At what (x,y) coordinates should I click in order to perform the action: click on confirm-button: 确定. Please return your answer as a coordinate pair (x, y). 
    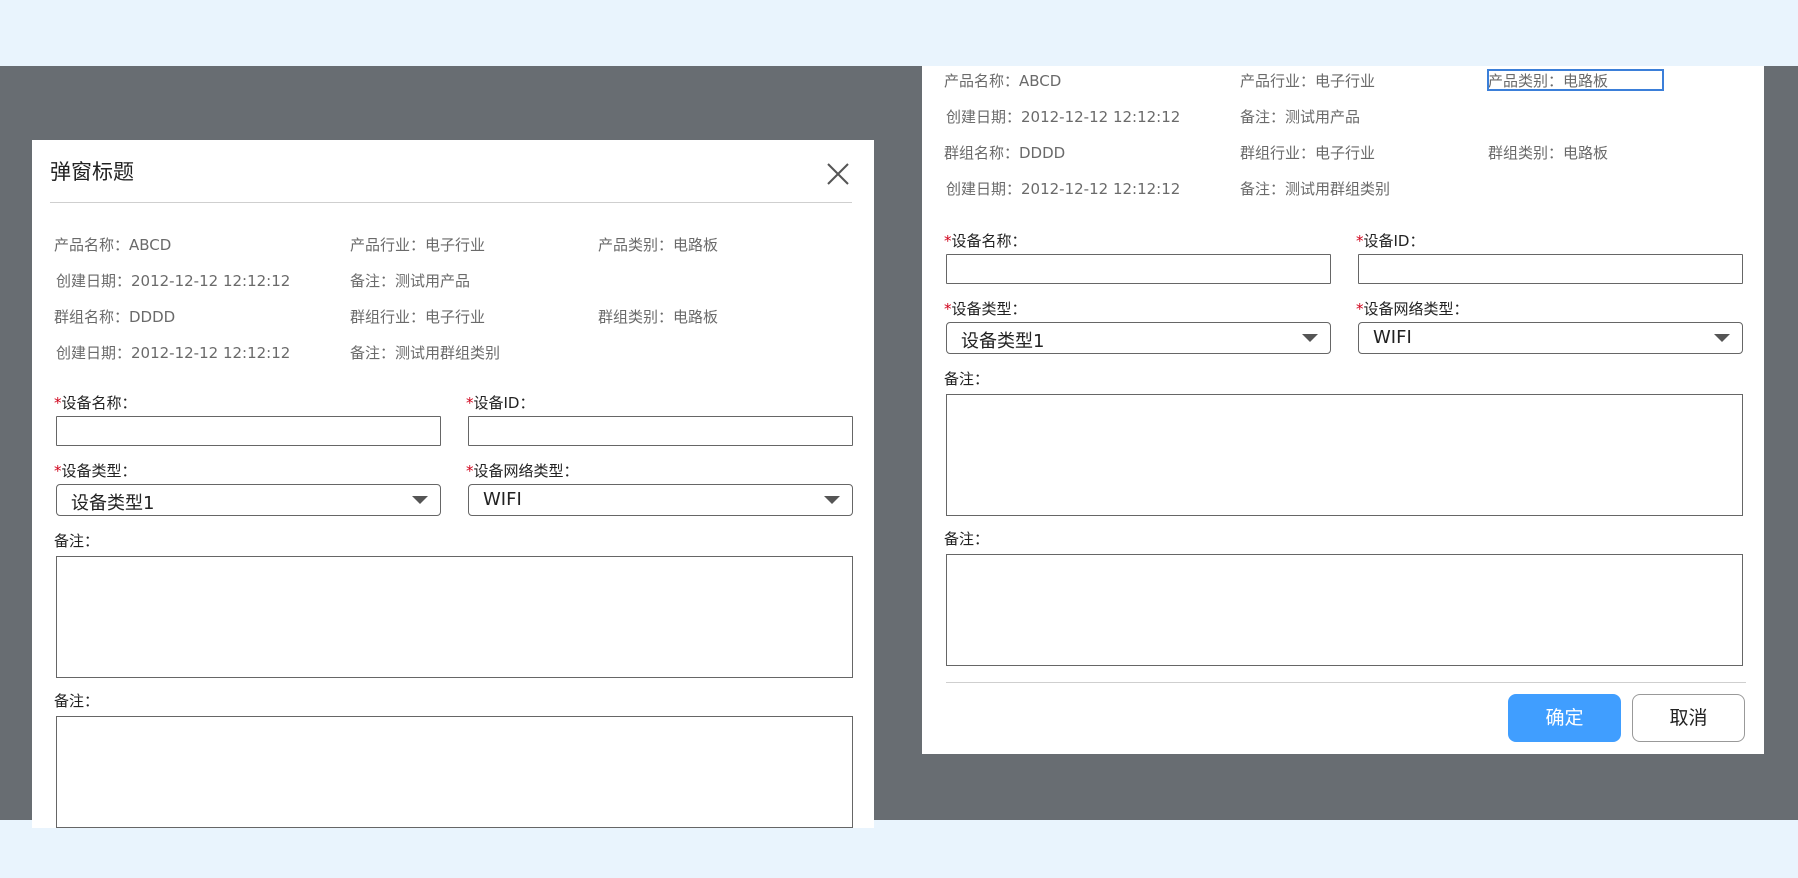
    Looking at the image, I should click on (1564, 718).